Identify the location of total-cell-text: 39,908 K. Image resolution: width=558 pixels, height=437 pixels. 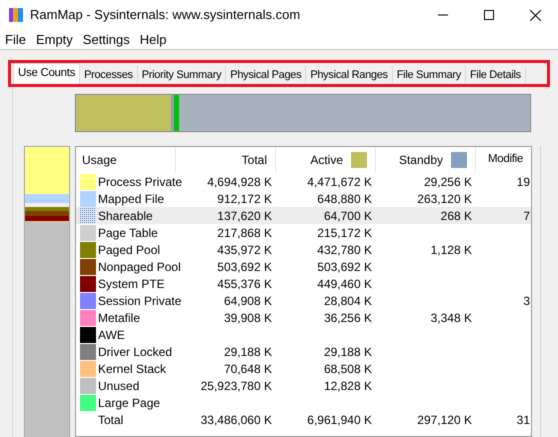
(248, 318).